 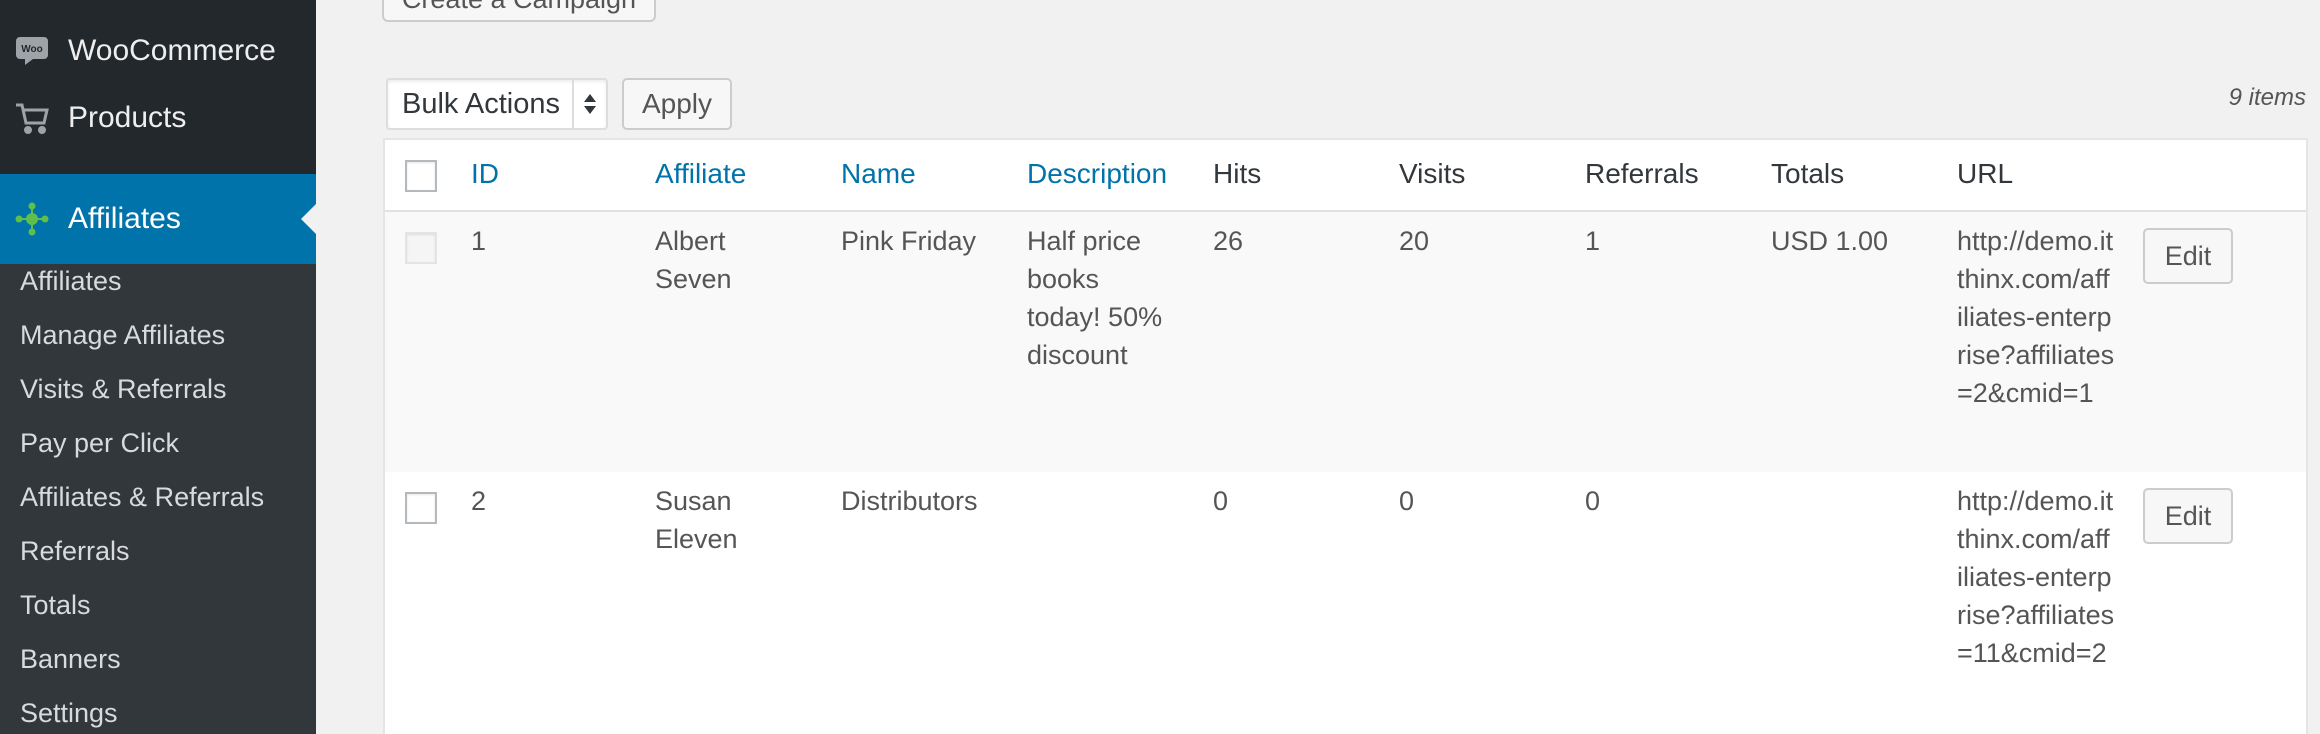 I want to click on submenu-referrals: Referrals, so click(x=75, y=551).